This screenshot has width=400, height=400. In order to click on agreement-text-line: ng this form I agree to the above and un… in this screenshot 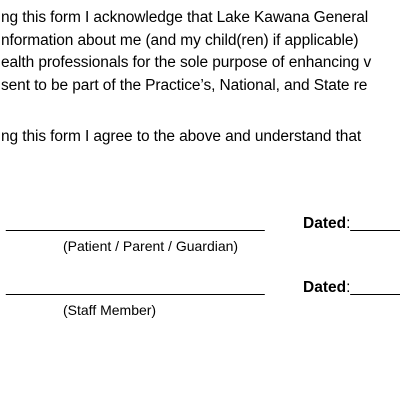, I will do `click(181, 136)`.